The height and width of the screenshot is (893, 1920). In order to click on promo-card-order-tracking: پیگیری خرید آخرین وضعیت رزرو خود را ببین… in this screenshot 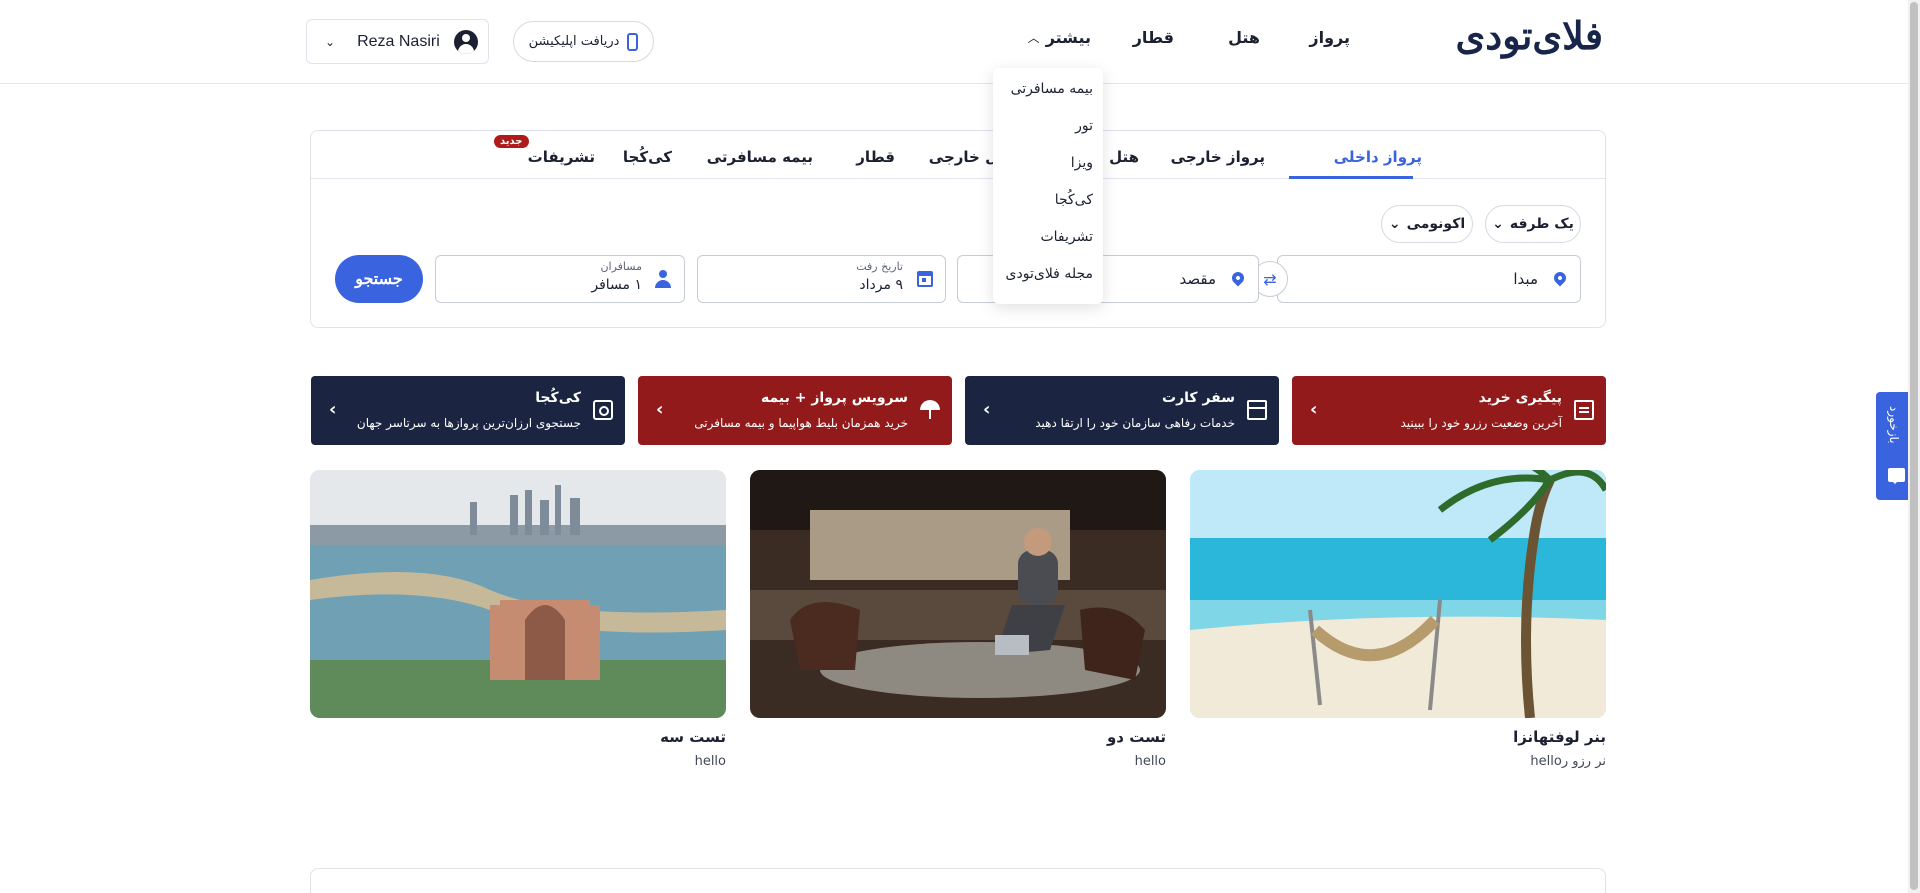, I will do `click(1449, 410)`.